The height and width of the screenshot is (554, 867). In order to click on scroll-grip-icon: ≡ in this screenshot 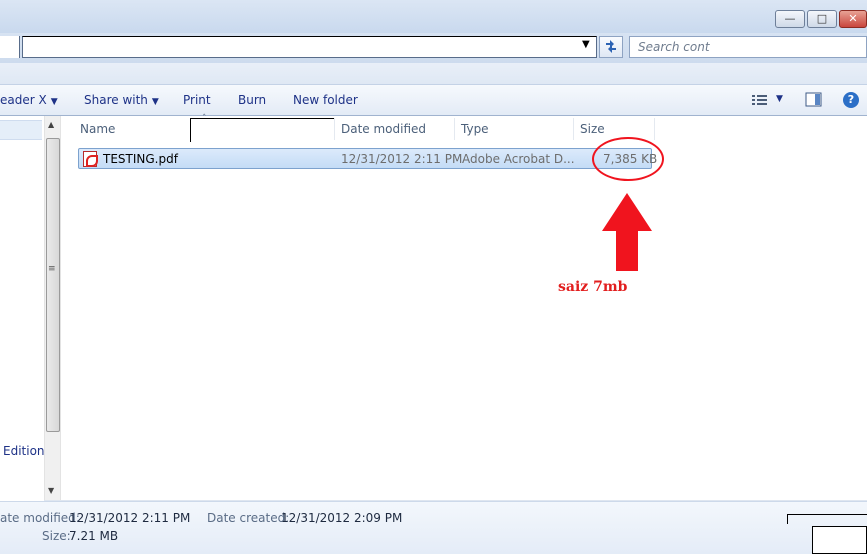, I will do `click(52, 269)`.